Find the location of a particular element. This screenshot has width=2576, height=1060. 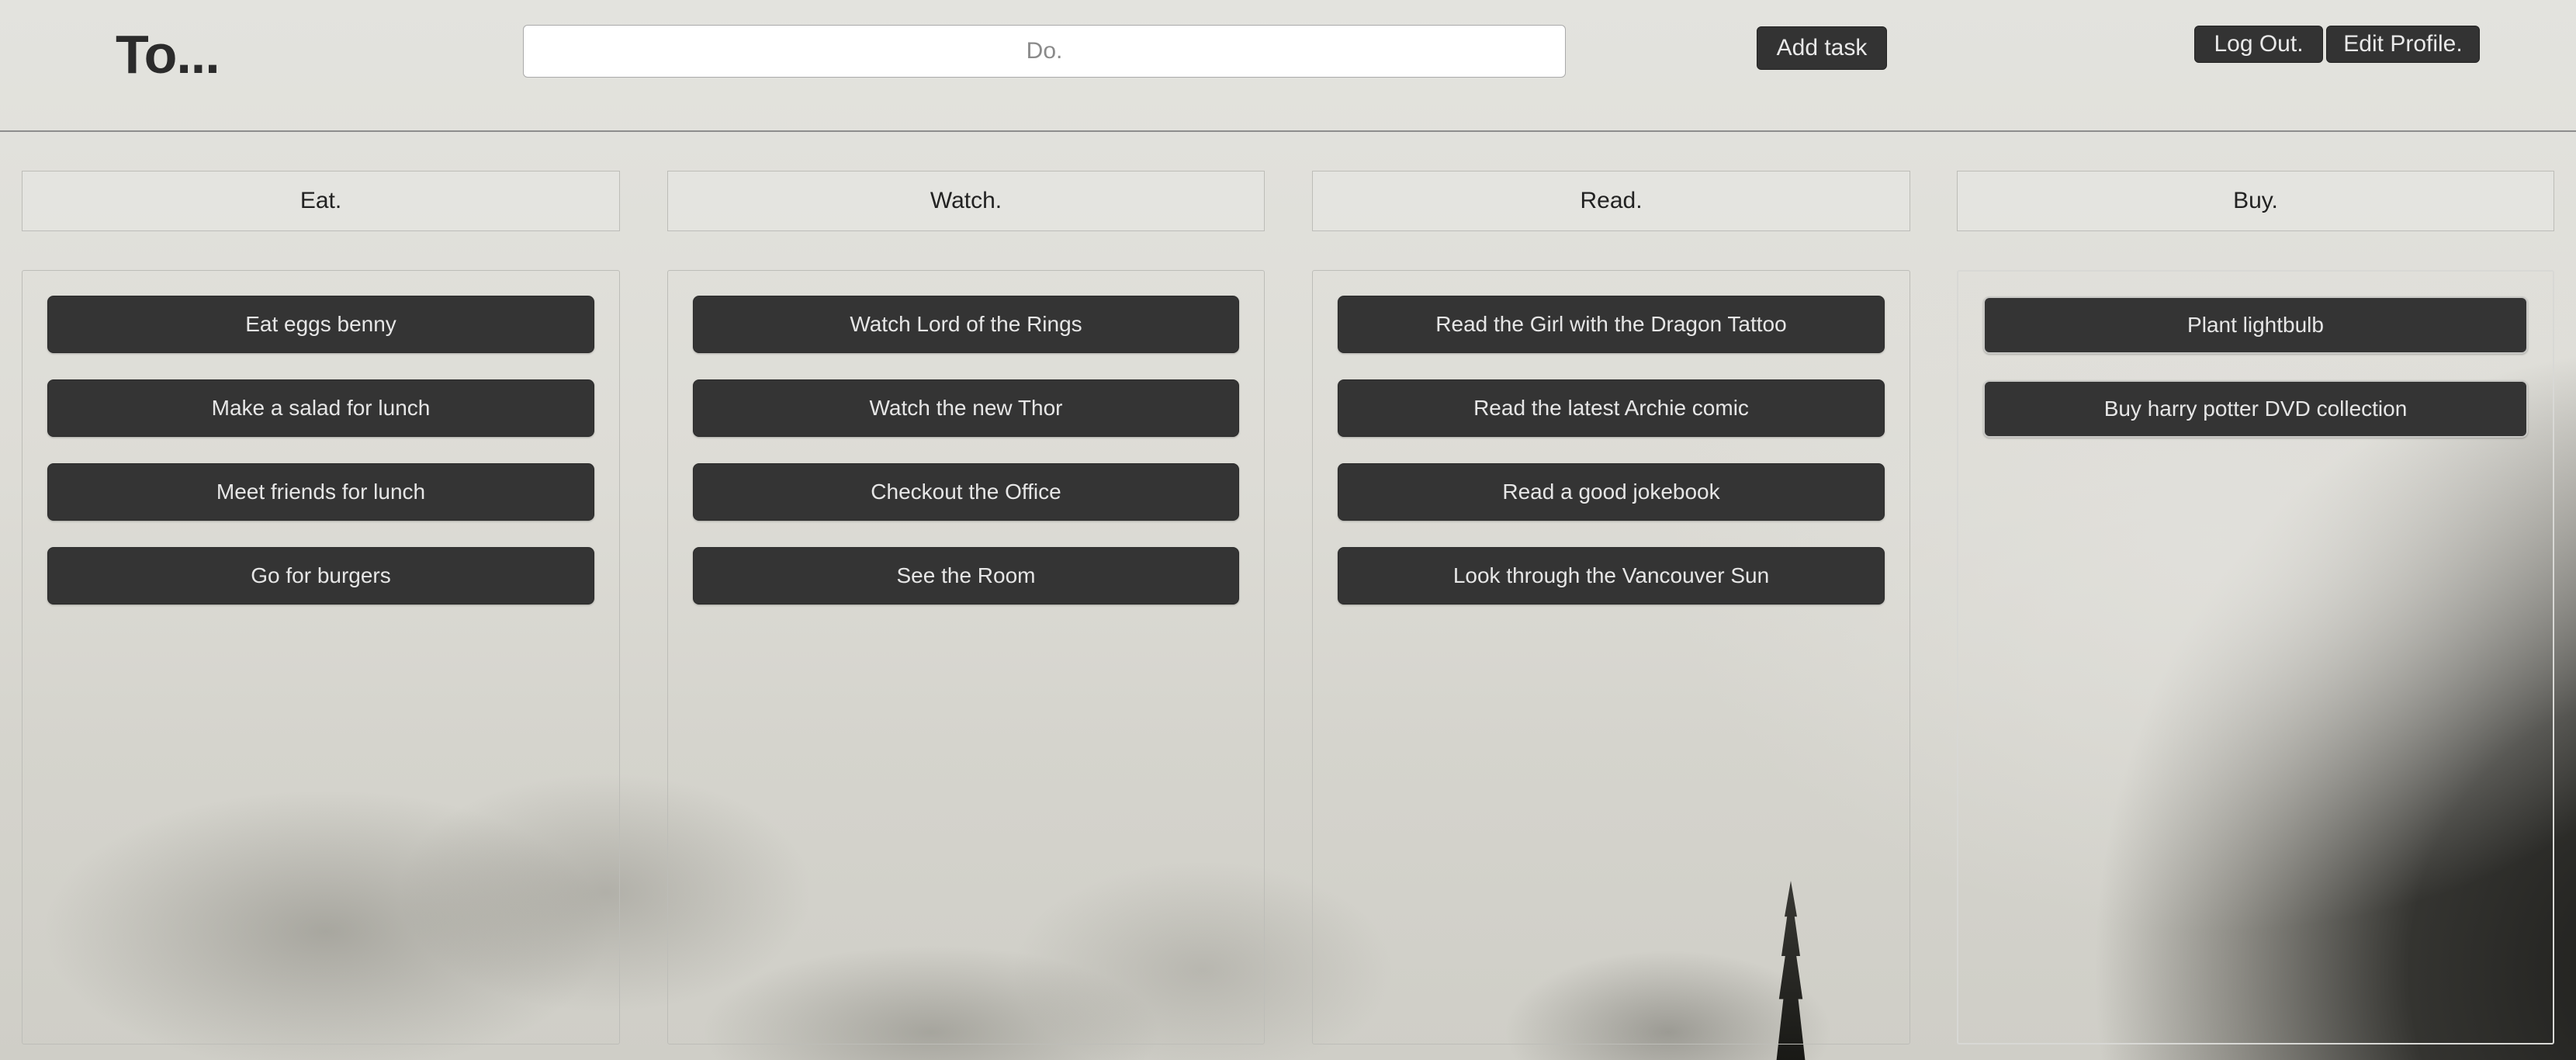

task-item: Meet friends for lunch is located at coordinates (320, 492).